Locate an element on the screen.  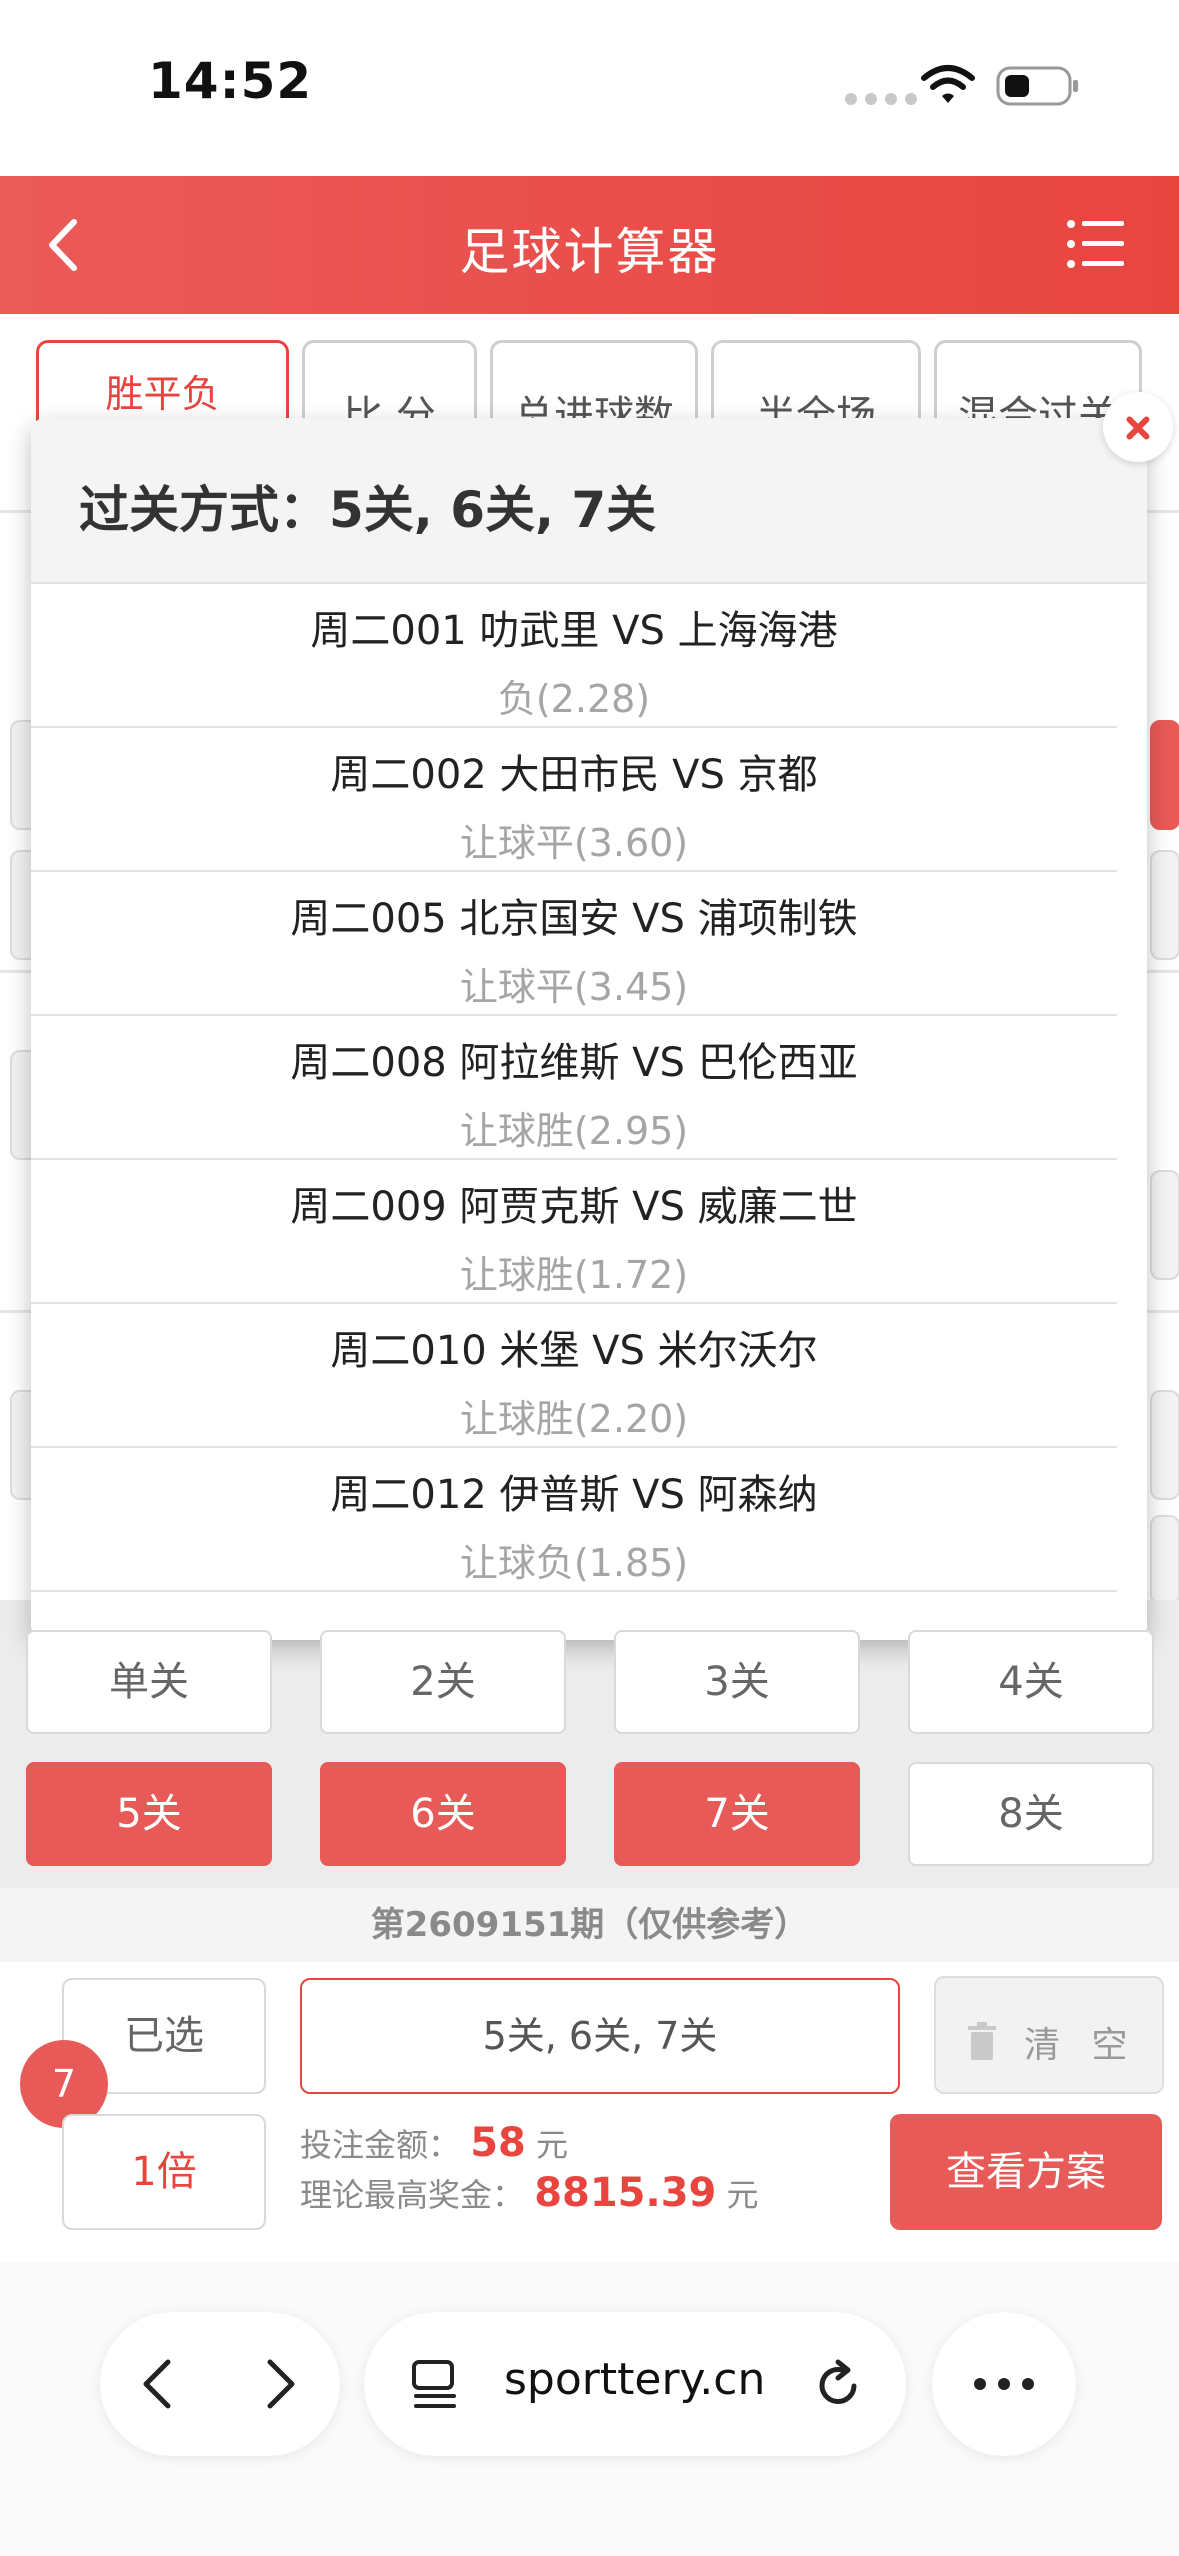
pass-option-2: 2关 is located at coordinates (443, 1682).